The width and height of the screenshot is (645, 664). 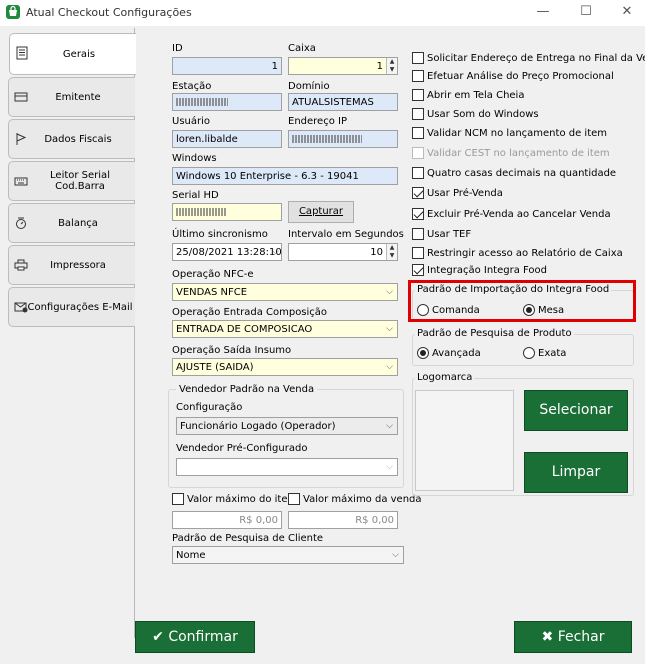 What do you see at coordinates (227, 212) in the screenshot?
I see `serial-field` at bounding box center [227, 212].